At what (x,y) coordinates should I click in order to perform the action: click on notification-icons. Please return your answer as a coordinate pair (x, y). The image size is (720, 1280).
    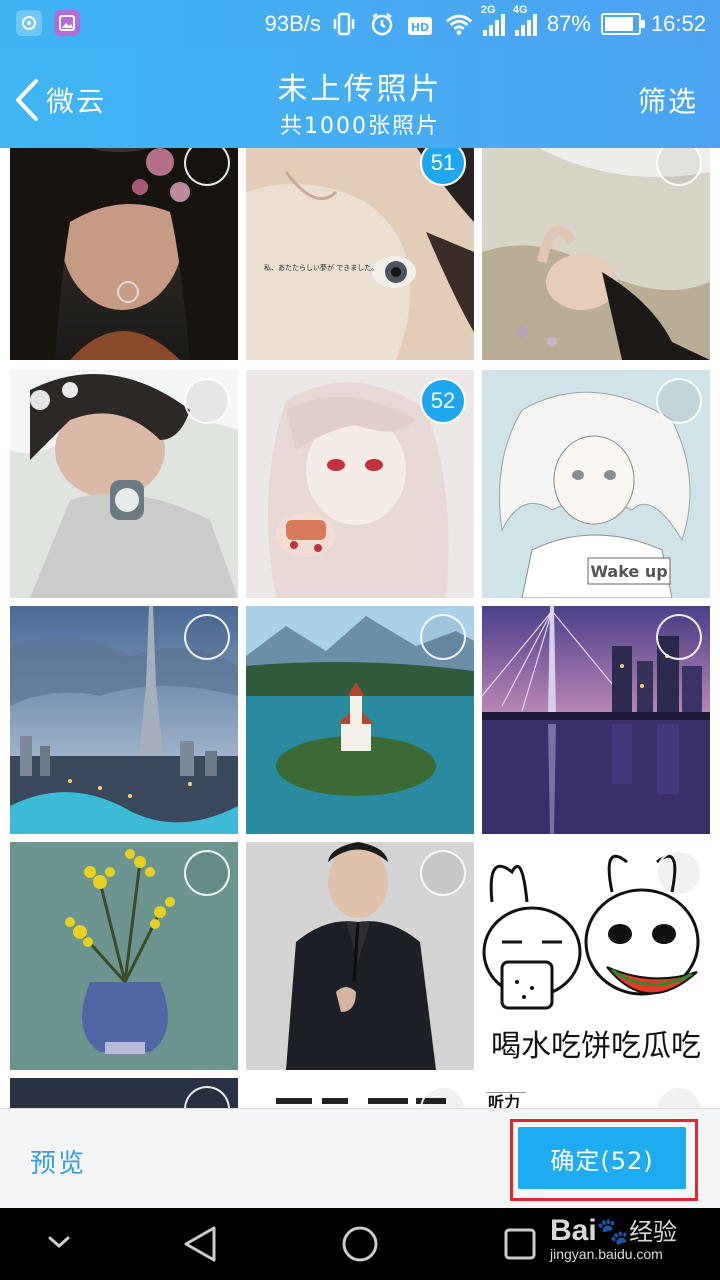
    Looking at the image, I should click on (48, 23).